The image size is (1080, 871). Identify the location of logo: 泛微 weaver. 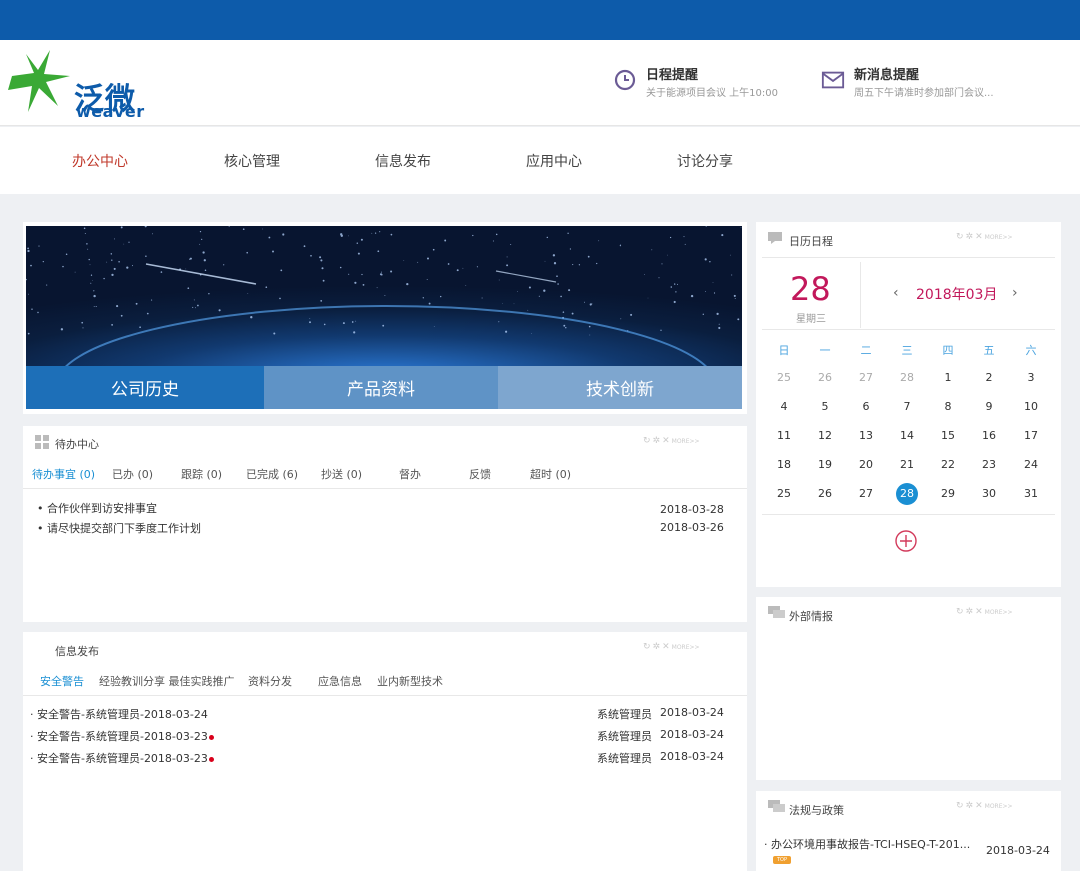
(81, 83).